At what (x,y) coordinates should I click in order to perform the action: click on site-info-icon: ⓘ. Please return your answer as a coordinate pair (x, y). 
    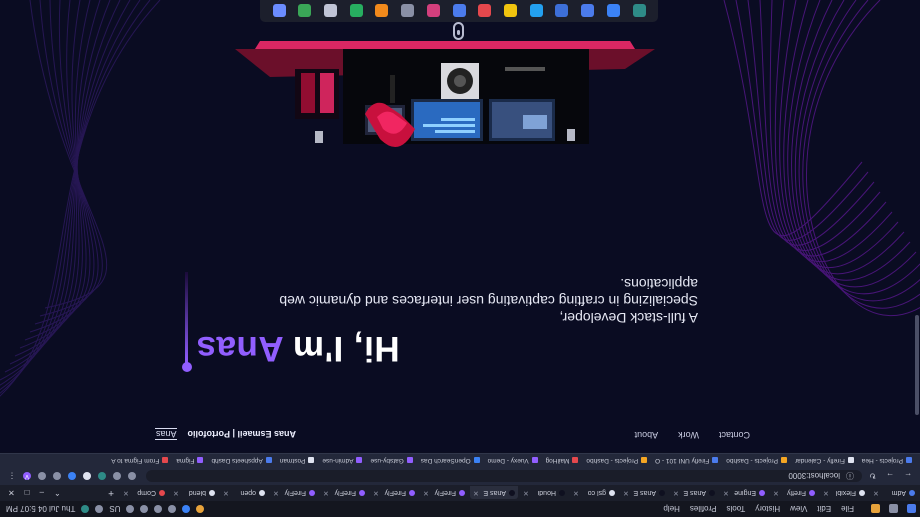
    Looking at the image, I should click on (850, 476).